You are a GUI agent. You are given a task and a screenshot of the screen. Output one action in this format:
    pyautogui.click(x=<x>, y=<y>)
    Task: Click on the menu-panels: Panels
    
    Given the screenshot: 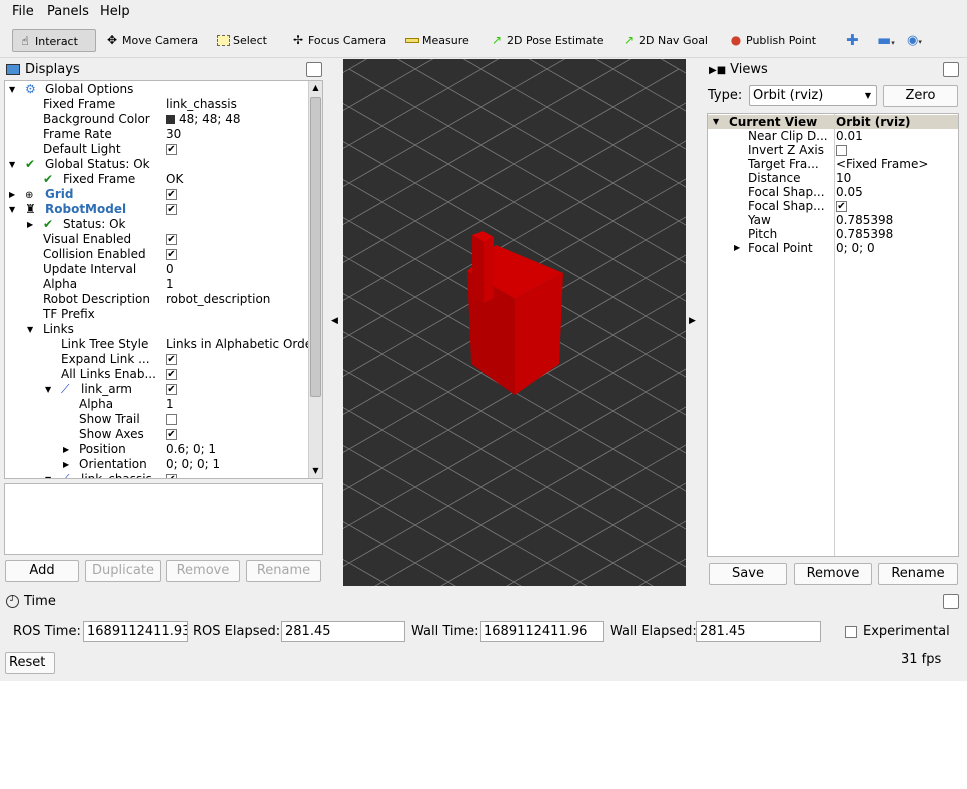 What is the action you would take?
    pyautogui.click(x=68, y=11)
    